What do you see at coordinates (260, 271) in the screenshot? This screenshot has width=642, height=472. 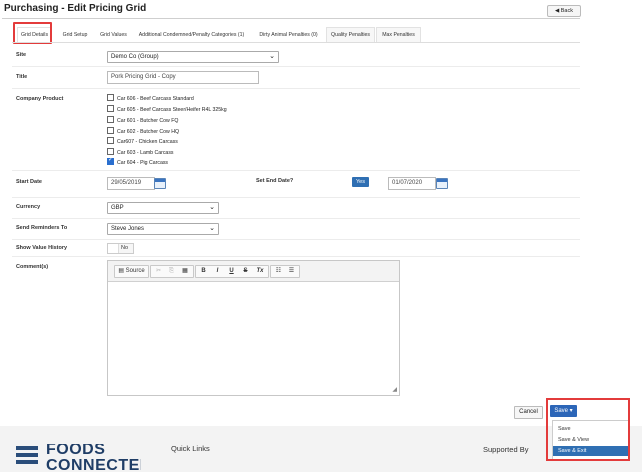 I see `remove-format-button: Tx` at bounding box center [260, 271].